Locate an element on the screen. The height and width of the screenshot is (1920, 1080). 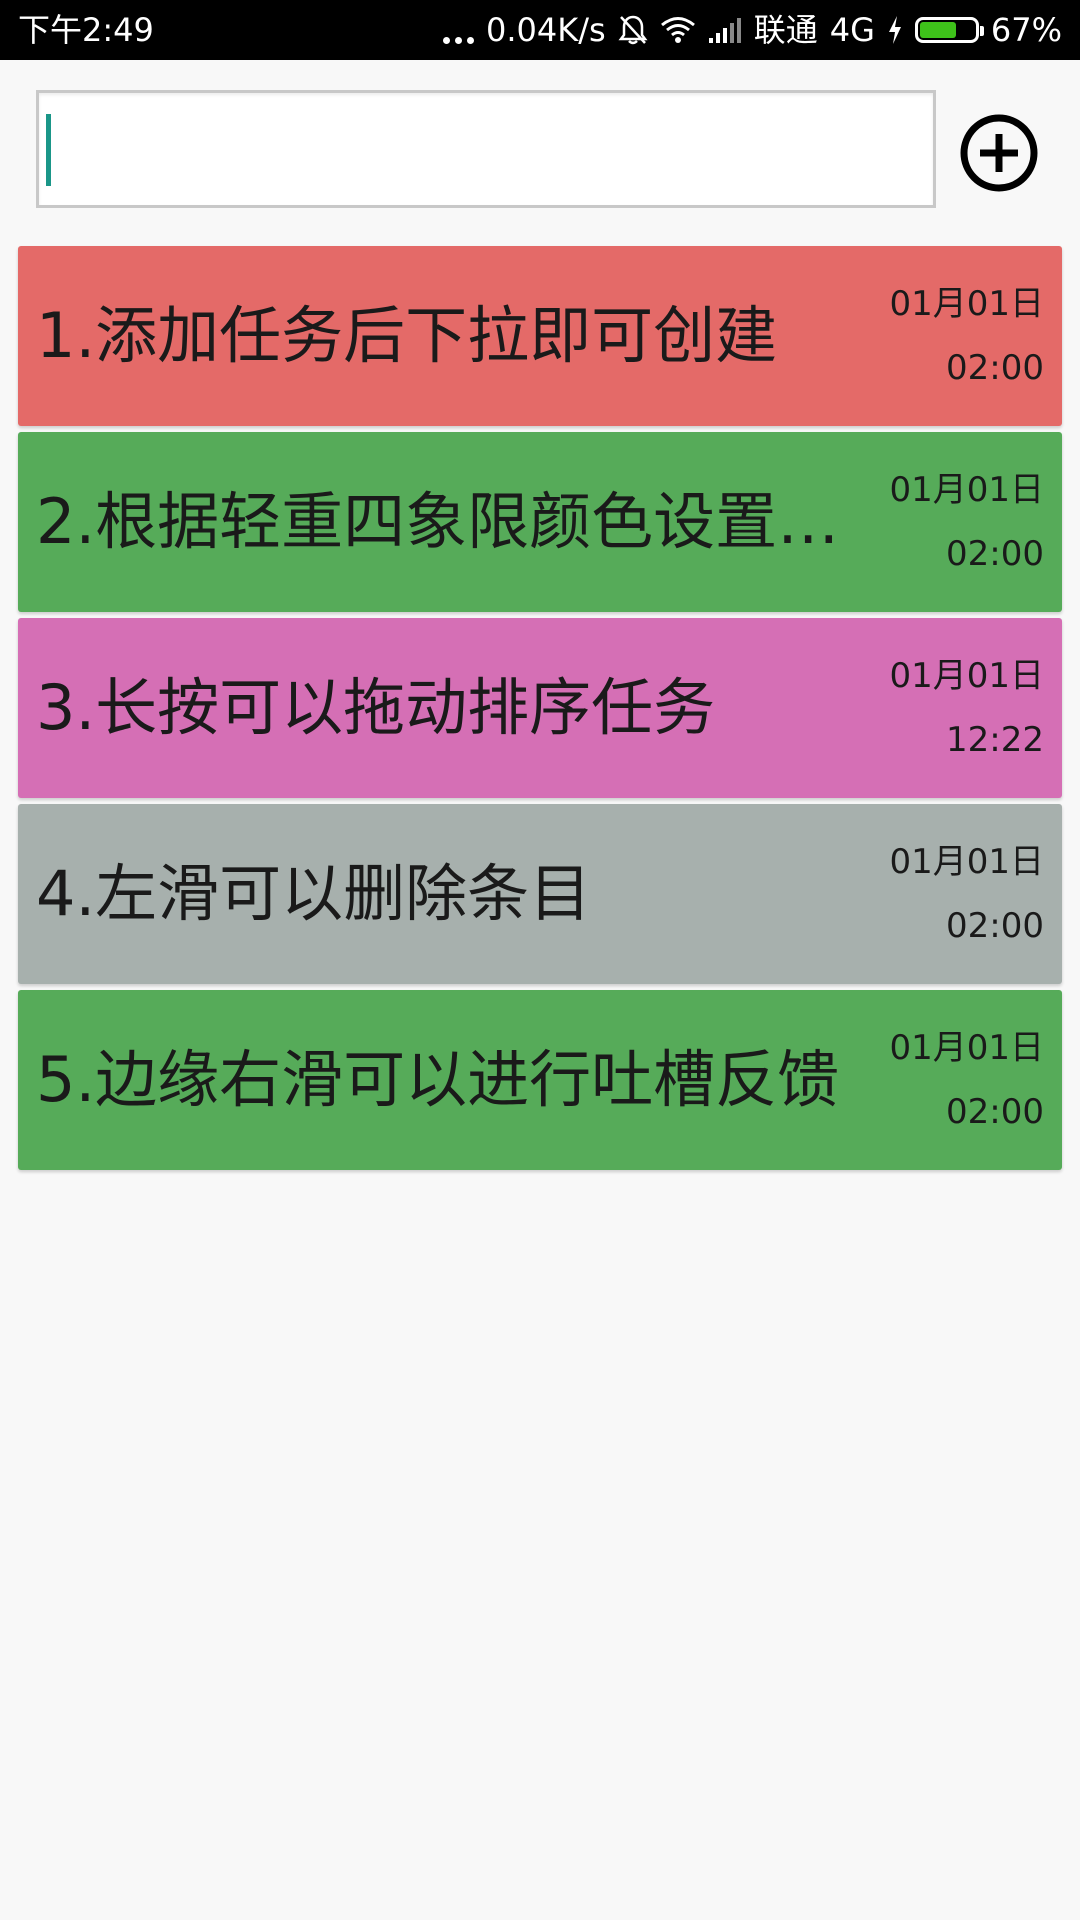
task-item: 3.长按可以拖动排序任务 01月01日 12:22 is located at coordinates (540, 708).